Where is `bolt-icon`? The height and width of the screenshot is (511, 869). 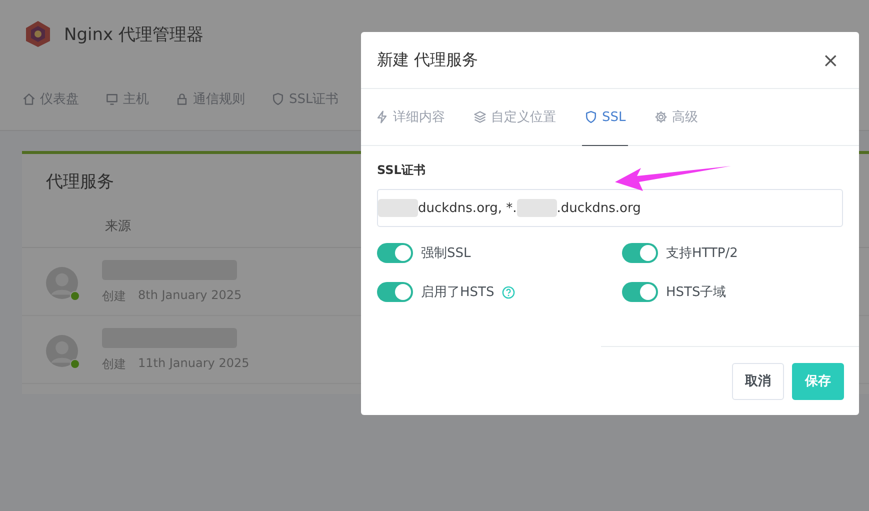 bolt-icon is located at coordinates (382, 117).